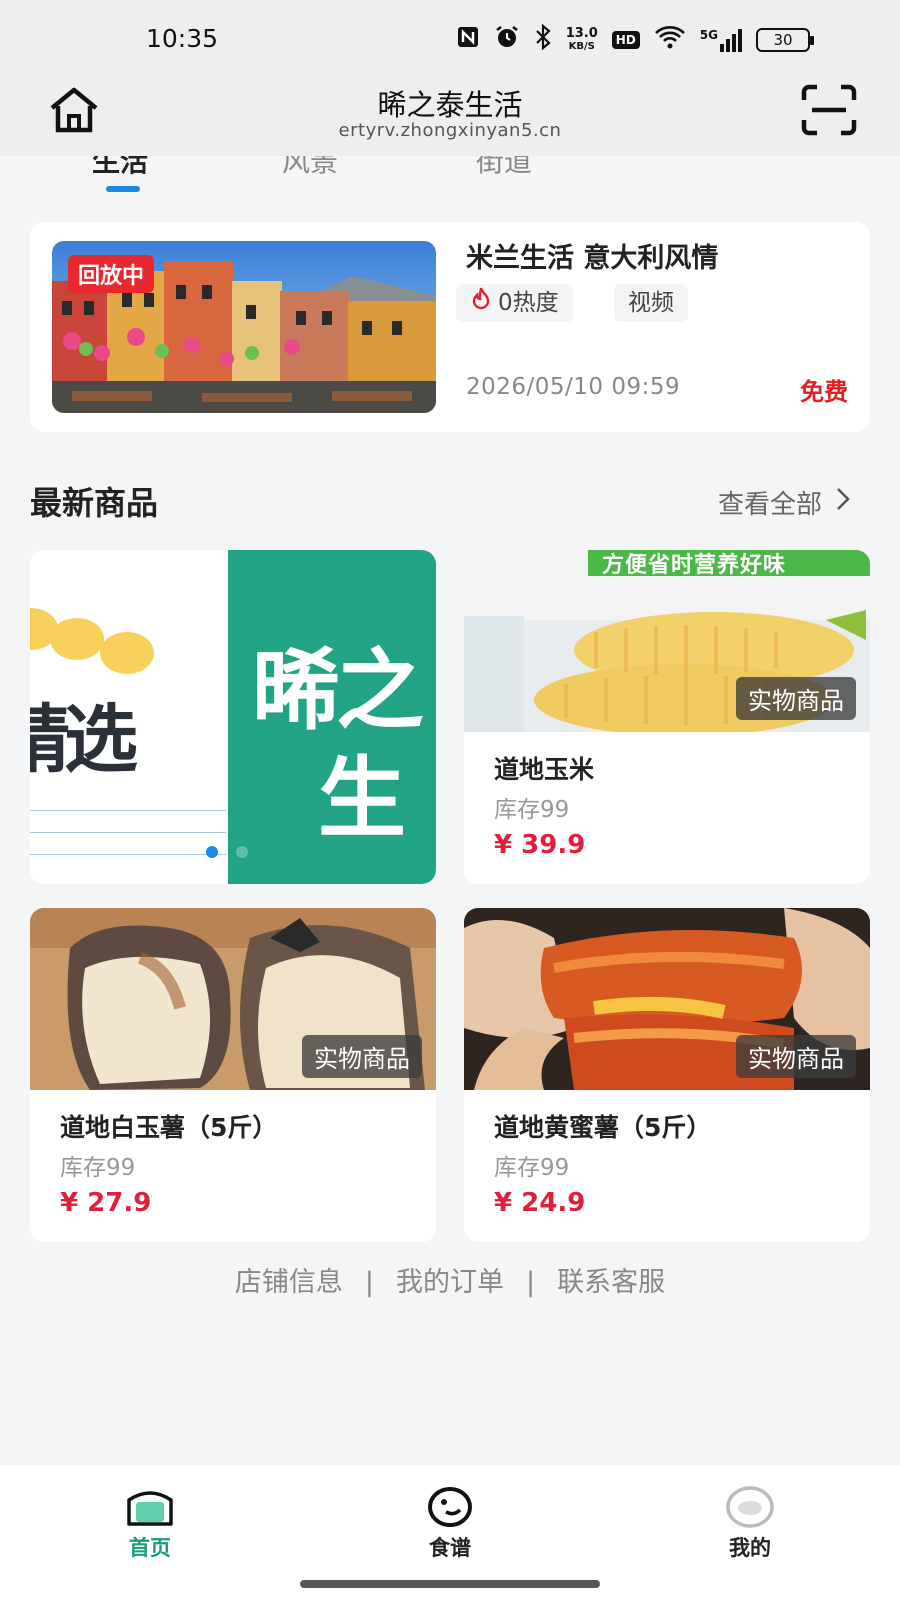  Describe the element at coordinates (611, 1282) in the screenshot. I see `contact-service-link: 联系客服` at that location.